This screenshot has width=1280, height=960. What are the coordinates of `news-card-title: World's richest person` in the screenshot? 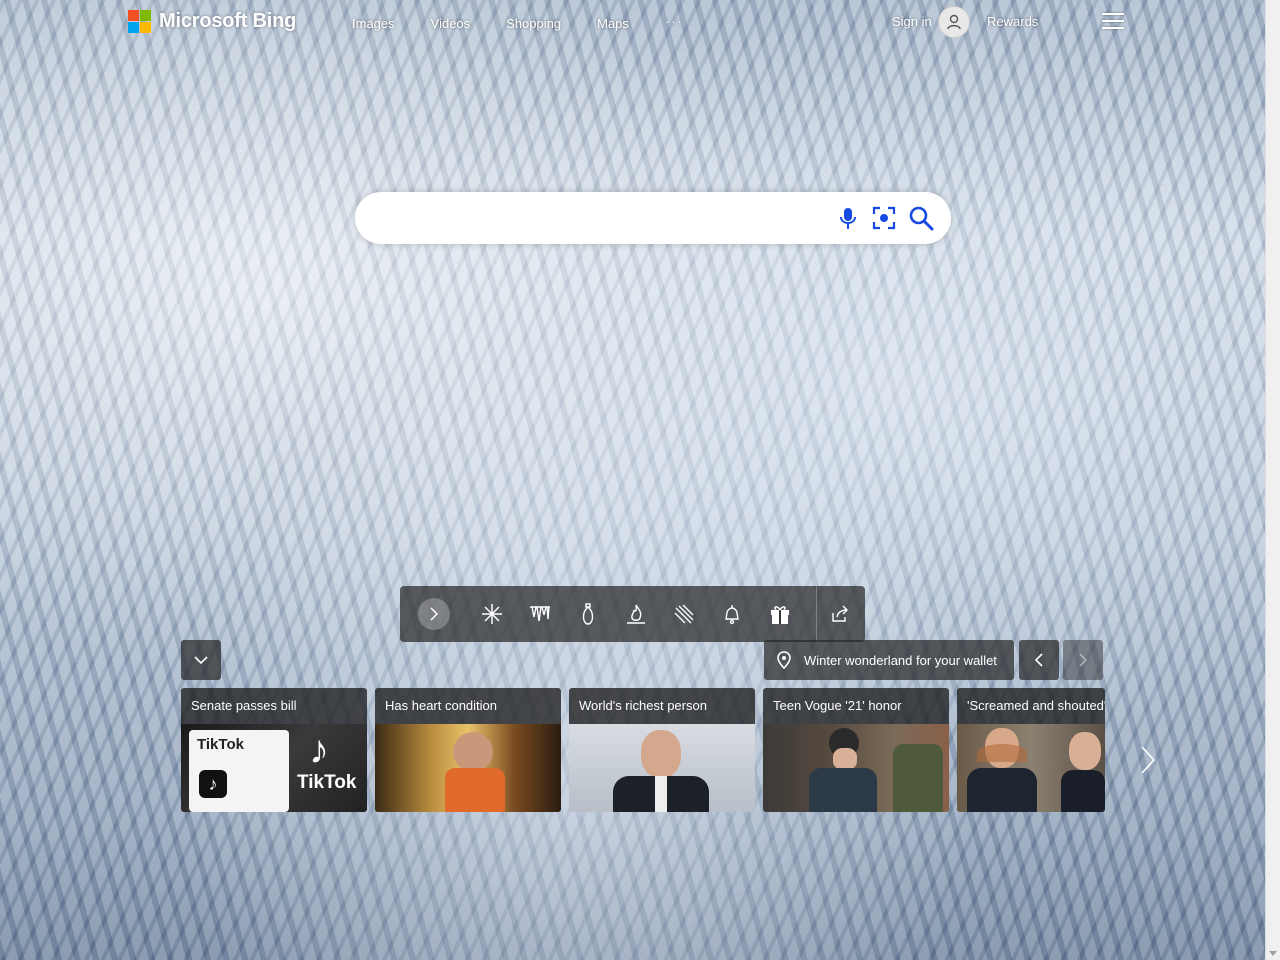 It's located at (662, 706).